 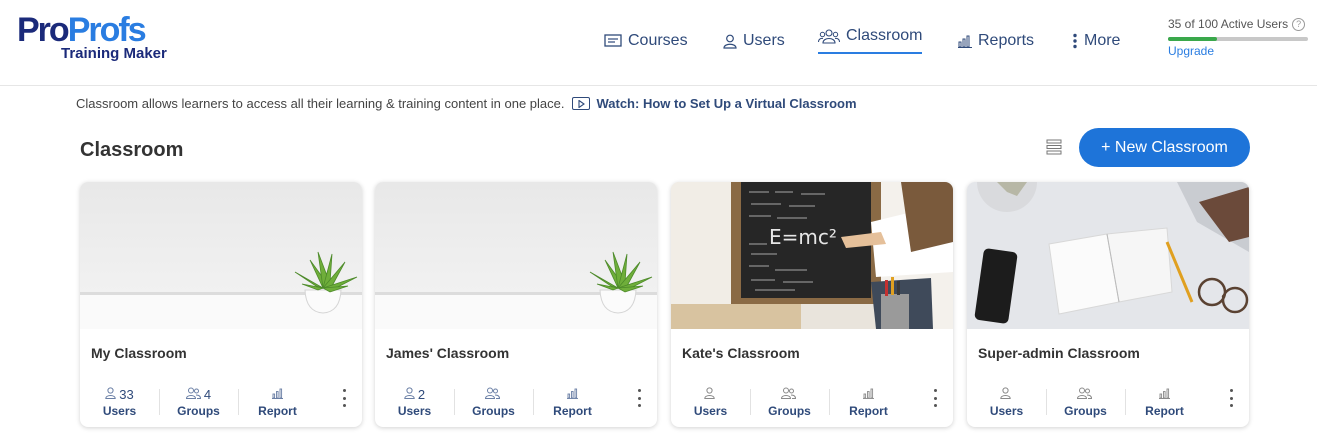 What do you see at coordinates (741, 353) in the screenshot?
I see `classroom-title: Kate's Classroom` at bounding box center [741, 353].